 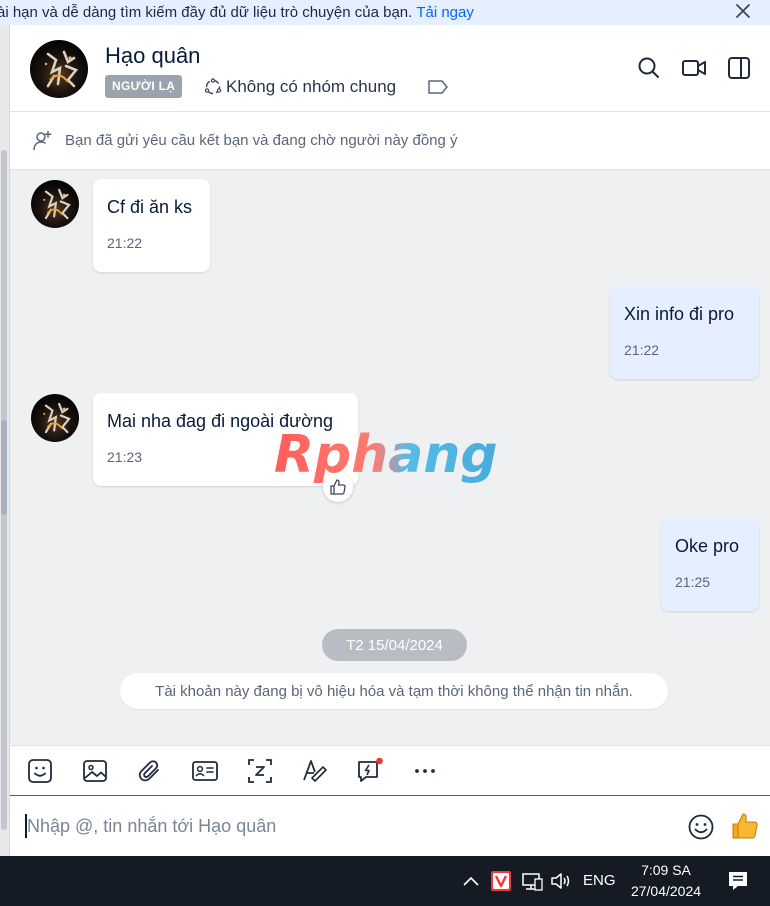 What do you see at coordinates (438, 87) in the screenshot?
I see `tag-icon` at bounding box center [438, 87].